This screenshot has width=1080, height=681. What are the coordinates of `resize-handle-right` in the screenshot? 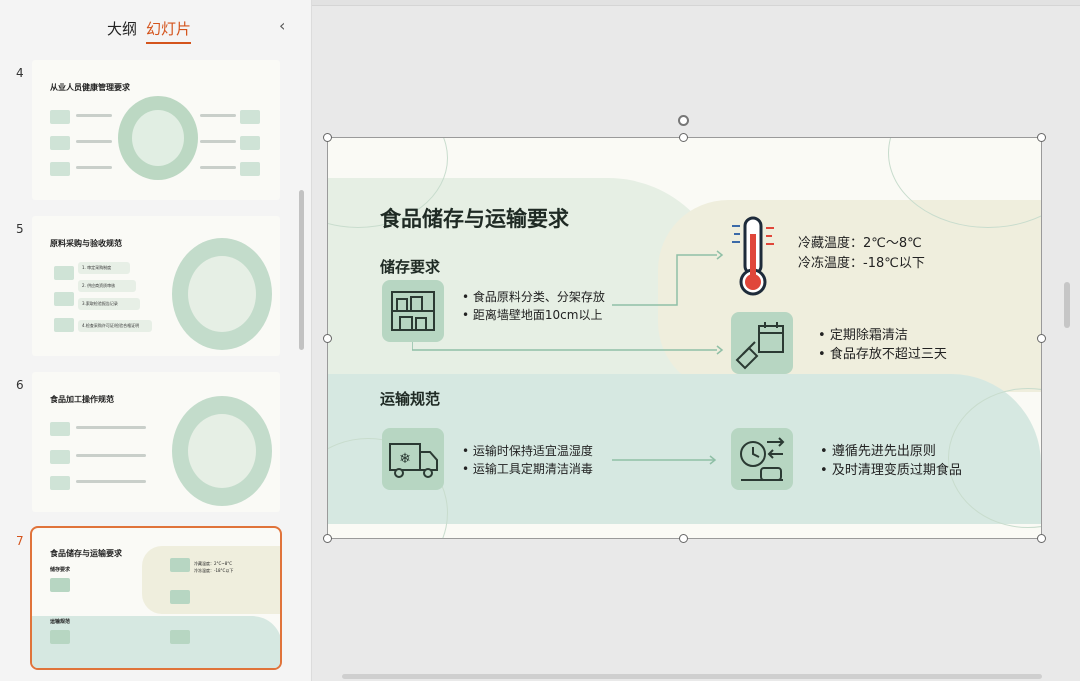 It's located at (1041, 338).